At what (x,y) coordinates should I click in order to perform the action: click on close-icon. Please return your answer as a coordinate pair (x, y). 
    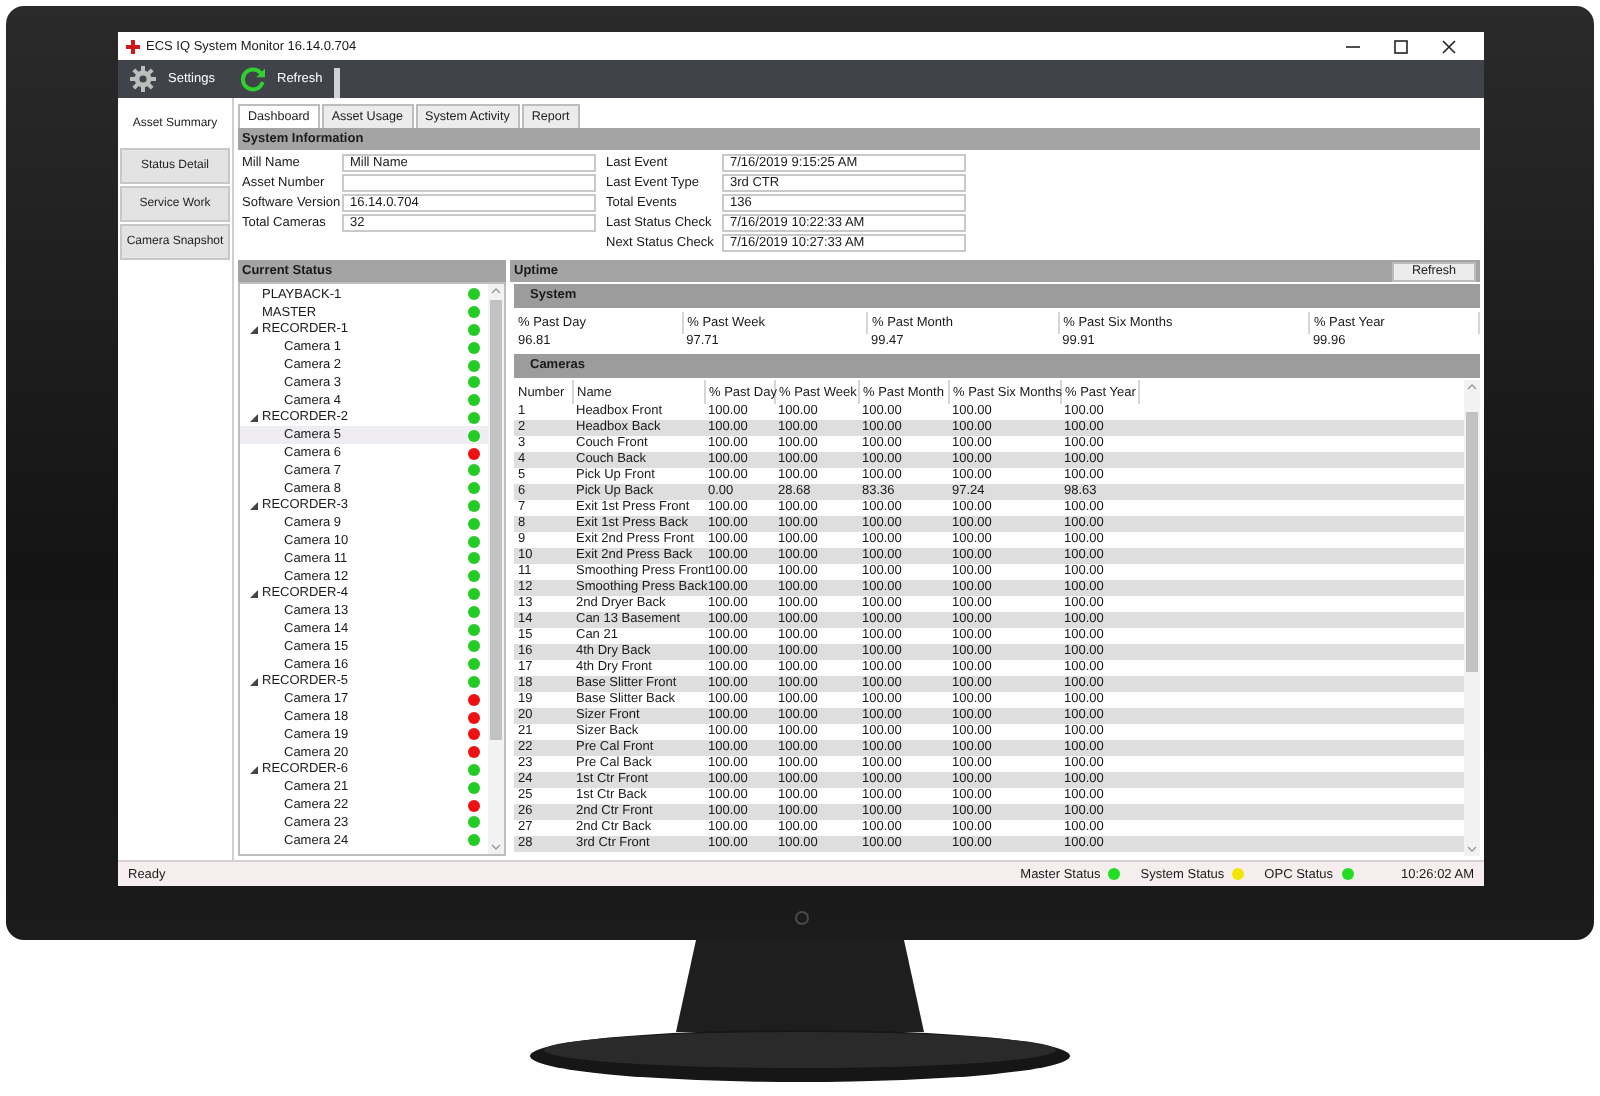
    Looking at the image, I should click on (1449, 46).